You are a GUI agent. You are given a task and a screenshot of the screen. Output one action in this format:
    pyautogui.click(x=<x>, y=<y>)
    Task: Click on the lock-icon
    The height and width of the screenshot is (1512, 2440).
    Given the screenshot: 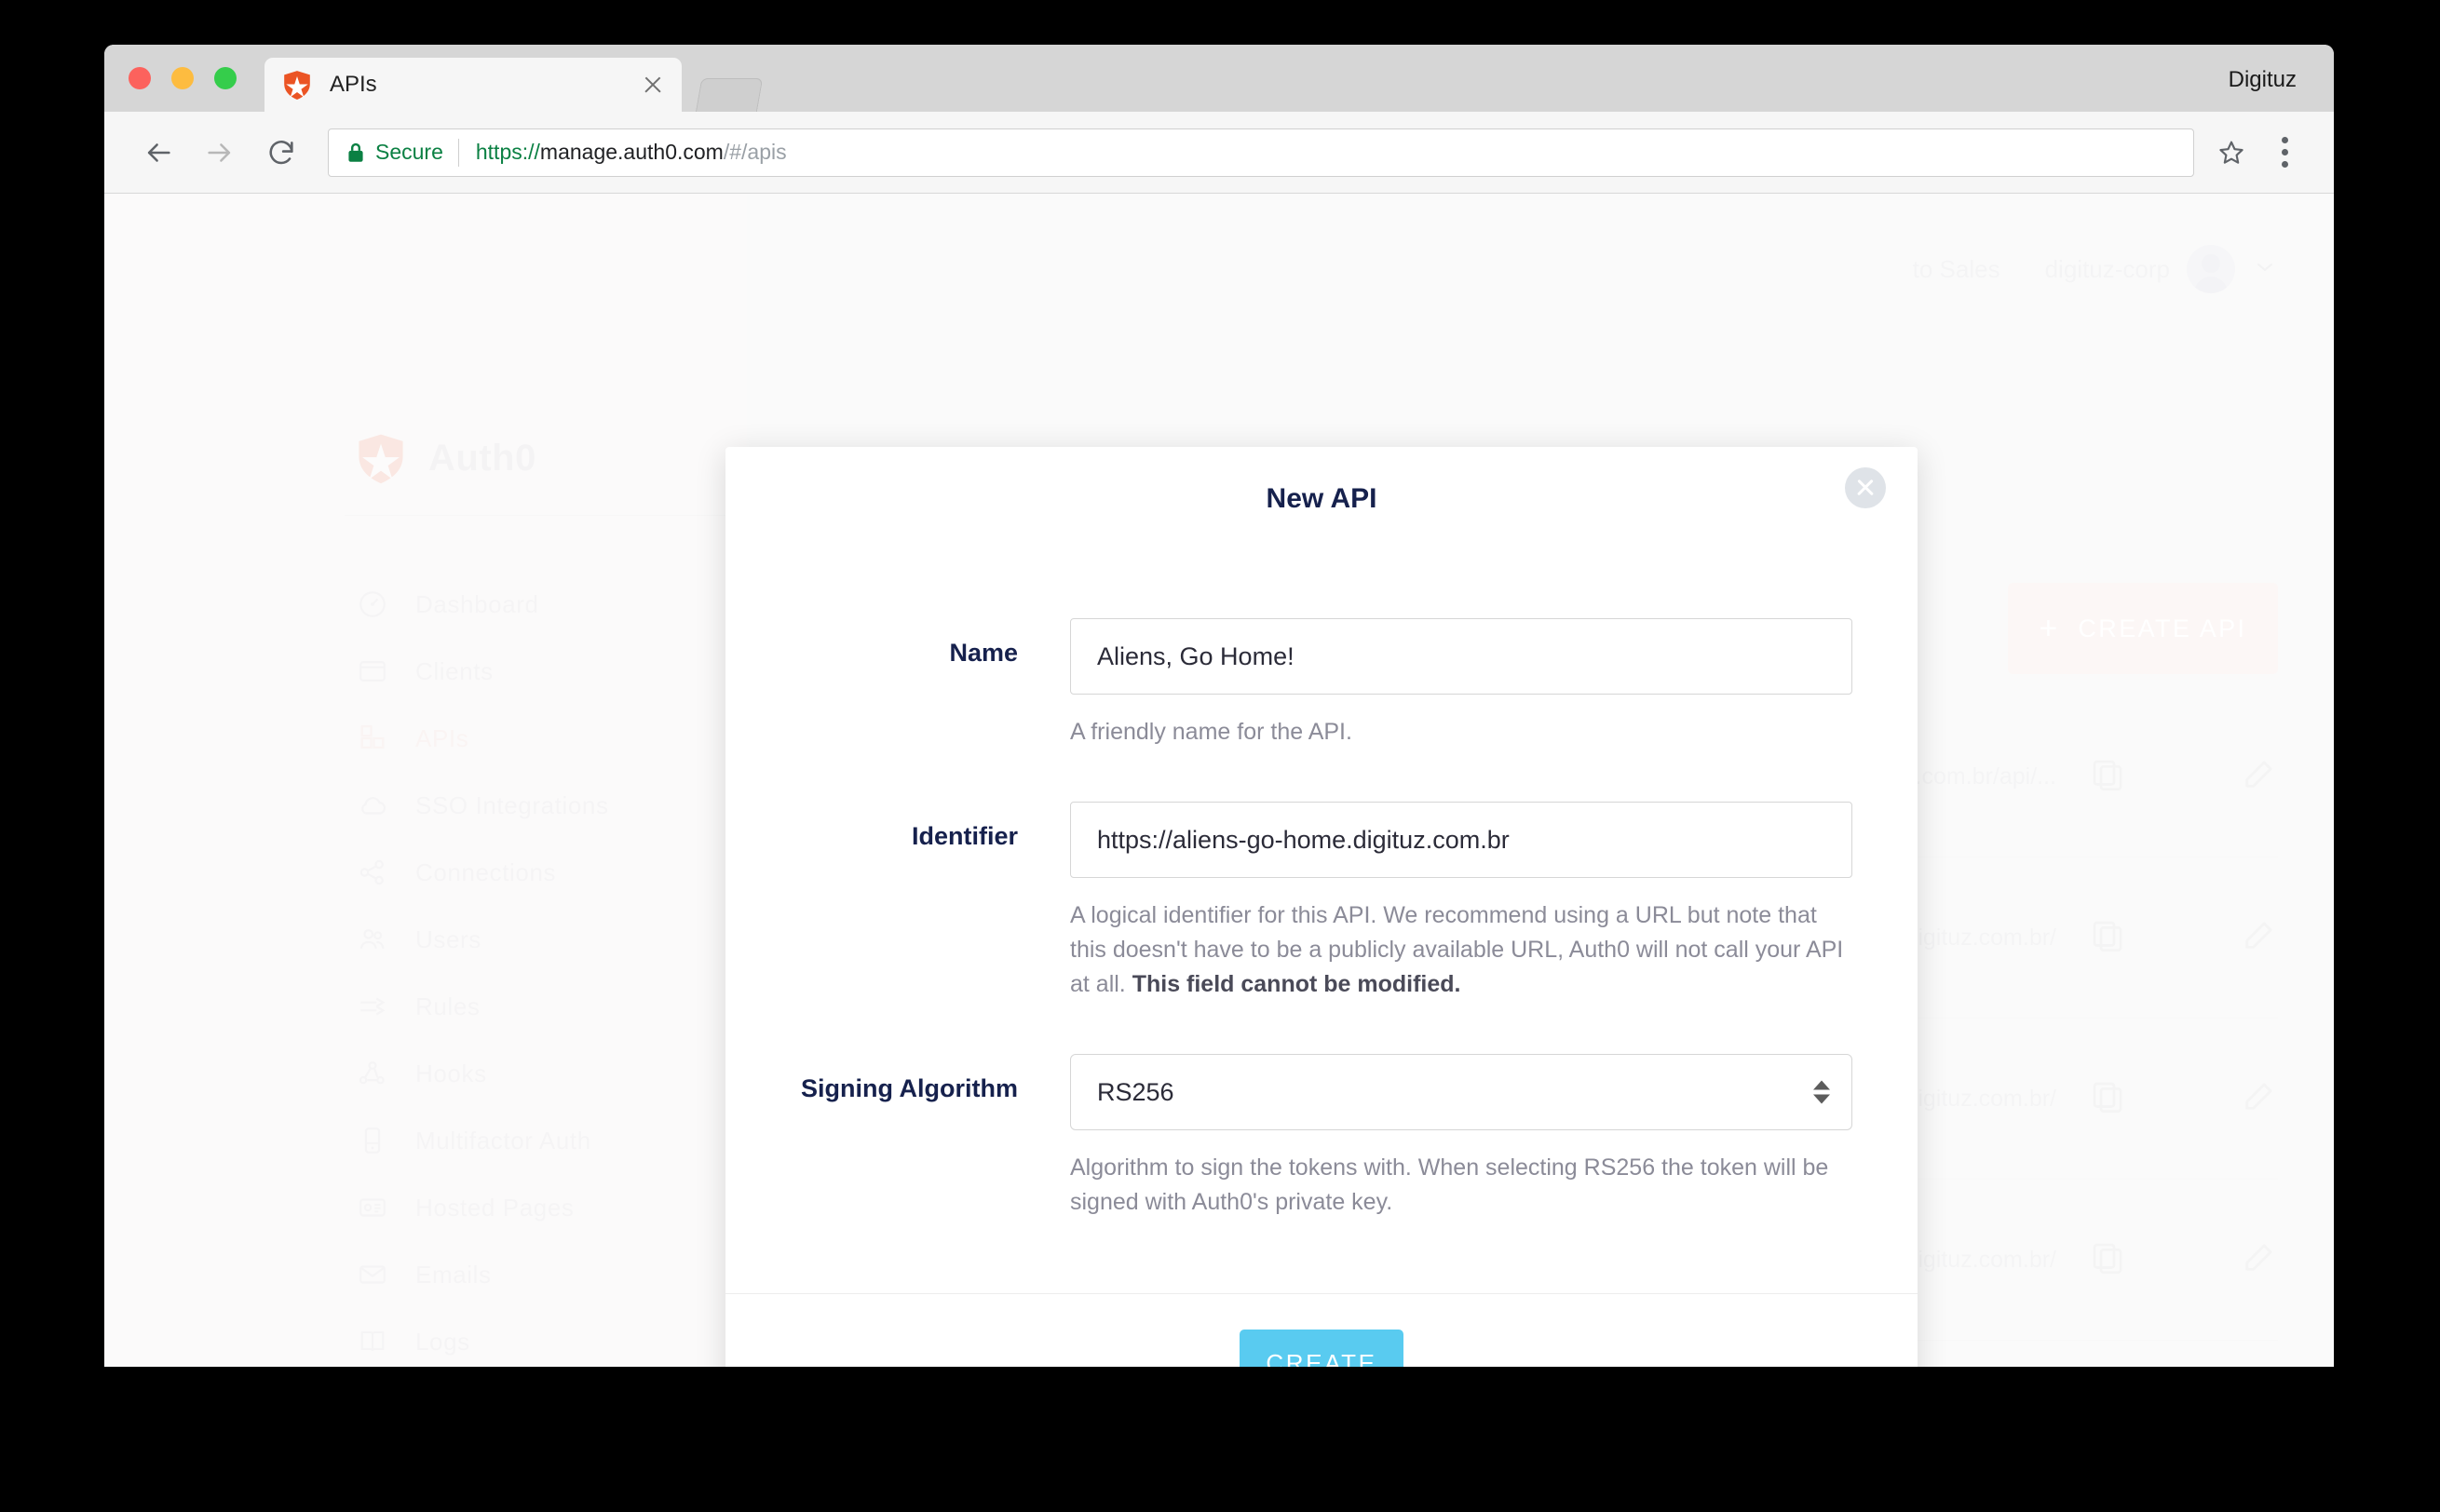 What is the action you would take?
    pyautogui.click(x=356, y=153)
    